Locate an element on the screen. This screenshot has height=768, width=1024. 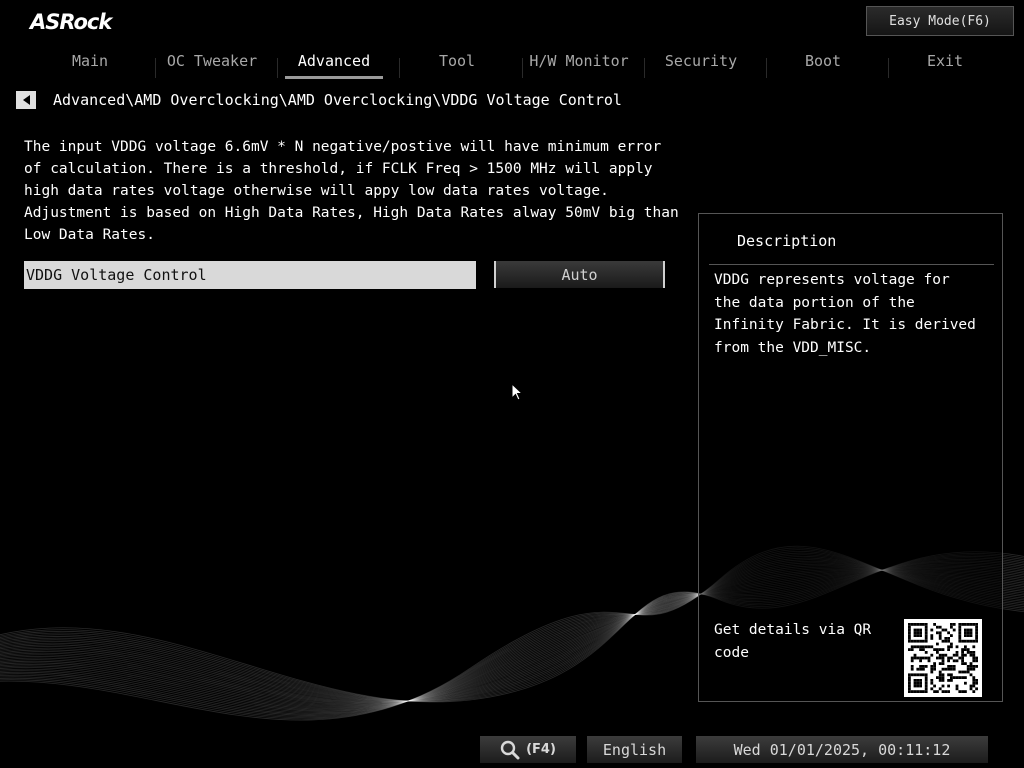
datetime-display: Wed 01/01/2025, 00:11:12 is located at coordinates (842, 749).